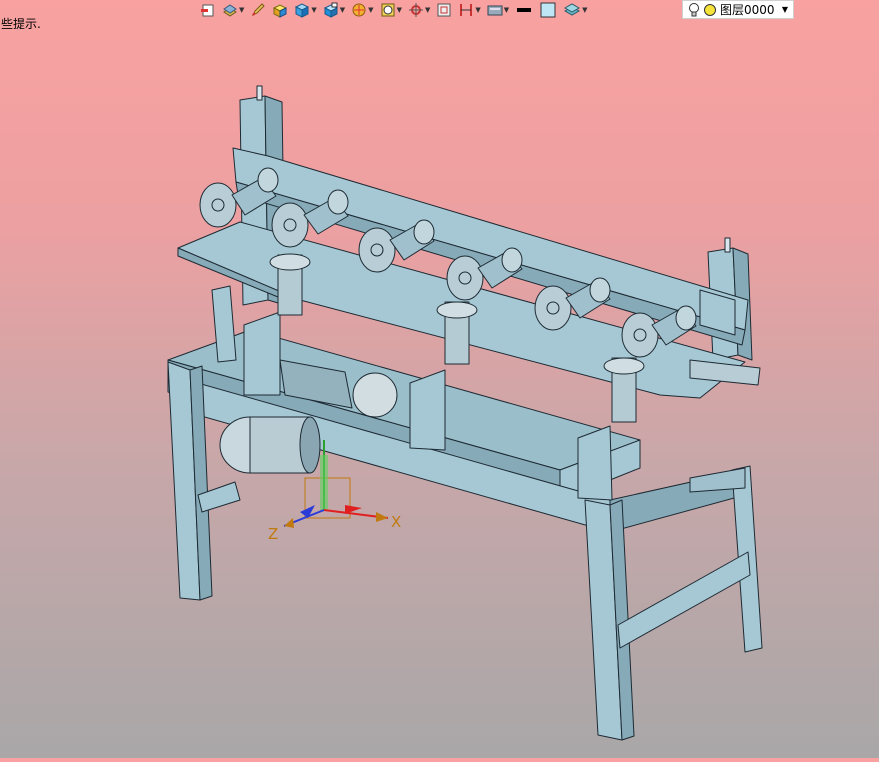 The image size is (879, 762). I want to click on z-axis-label: Z, so click(273, 534).